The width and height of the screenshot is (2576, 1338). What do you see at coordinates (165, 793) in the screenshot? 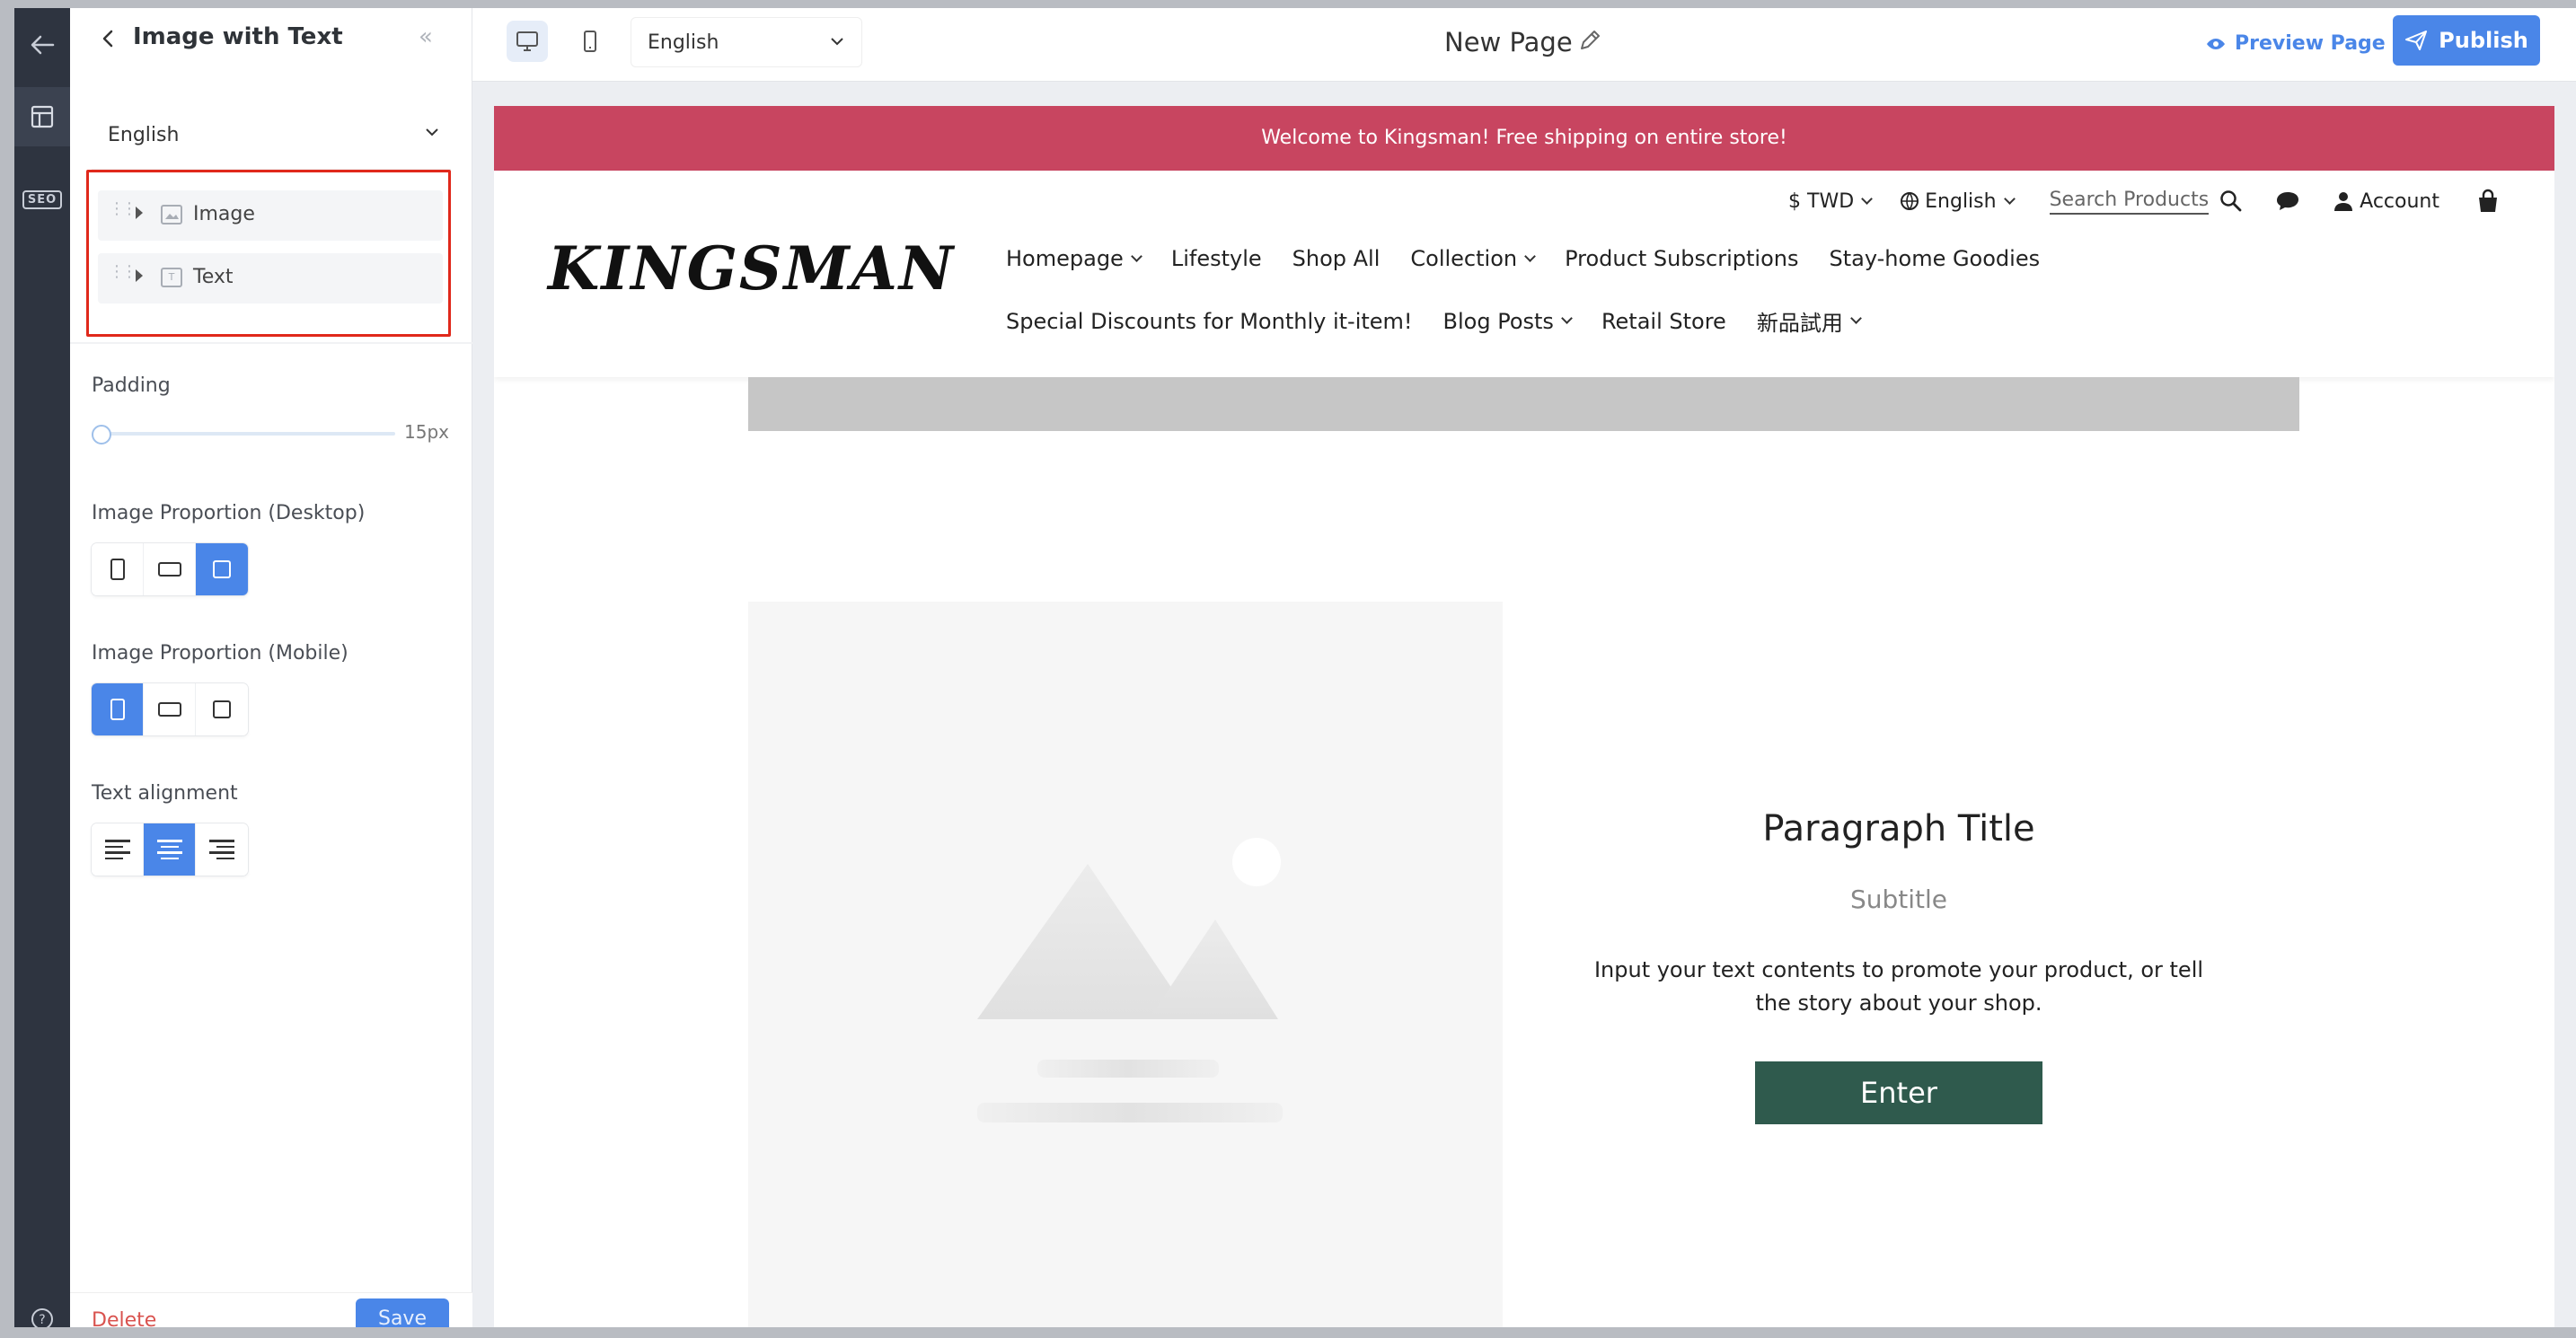
I see `text-alignment-label: Text alignment` at bounding box center [165, 793].